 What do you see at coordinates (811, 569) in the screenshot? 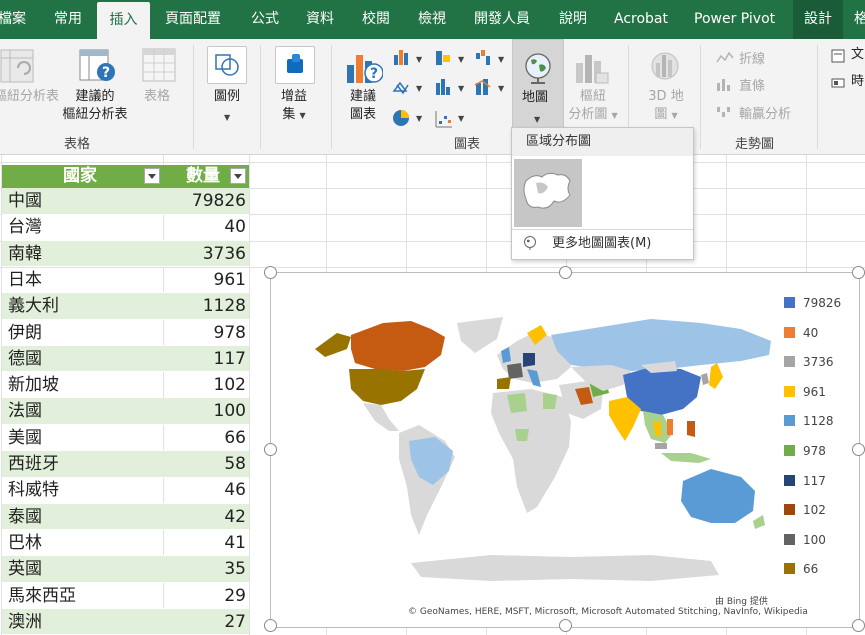
I see `legend-label: 66` at bounding box center [811, 569].